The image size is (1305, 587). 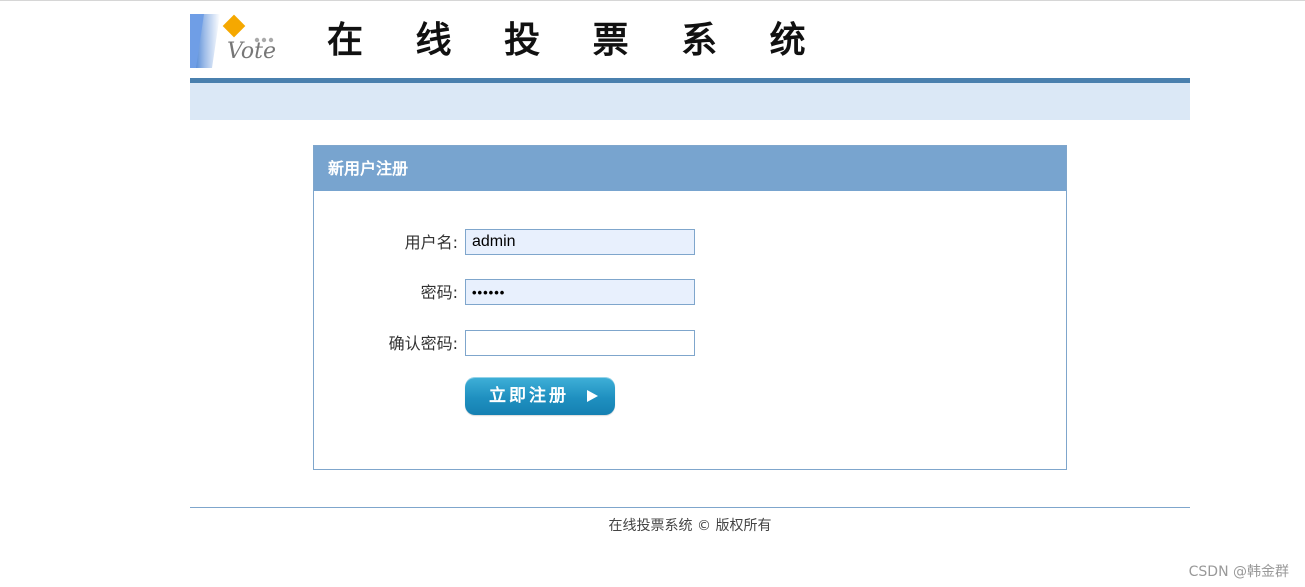 What do you see at coordinates (439, 292) in the screenshot?
I see `password-label: 密码:` at bounding box center [439, 292].